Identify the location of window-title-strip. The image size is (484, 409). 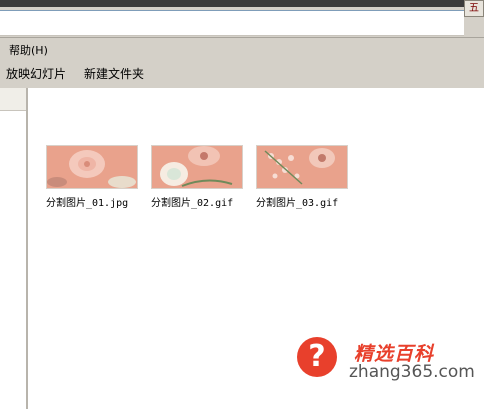
(242, 3).